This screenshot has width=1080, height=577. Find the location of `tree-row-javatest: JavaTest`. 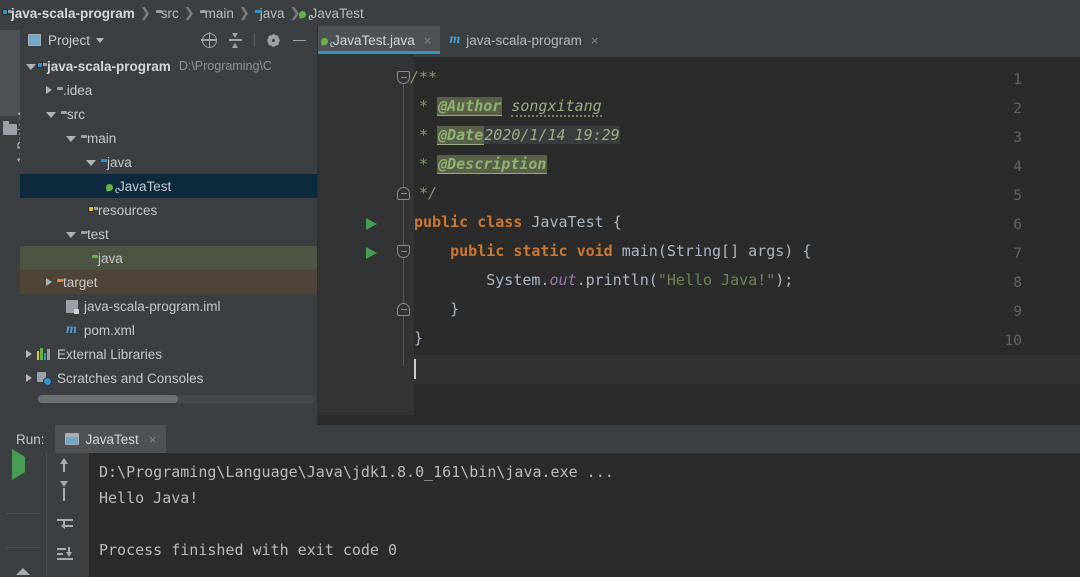

tree-row-javatest: JavaTest is located at coordinates (168, 186).